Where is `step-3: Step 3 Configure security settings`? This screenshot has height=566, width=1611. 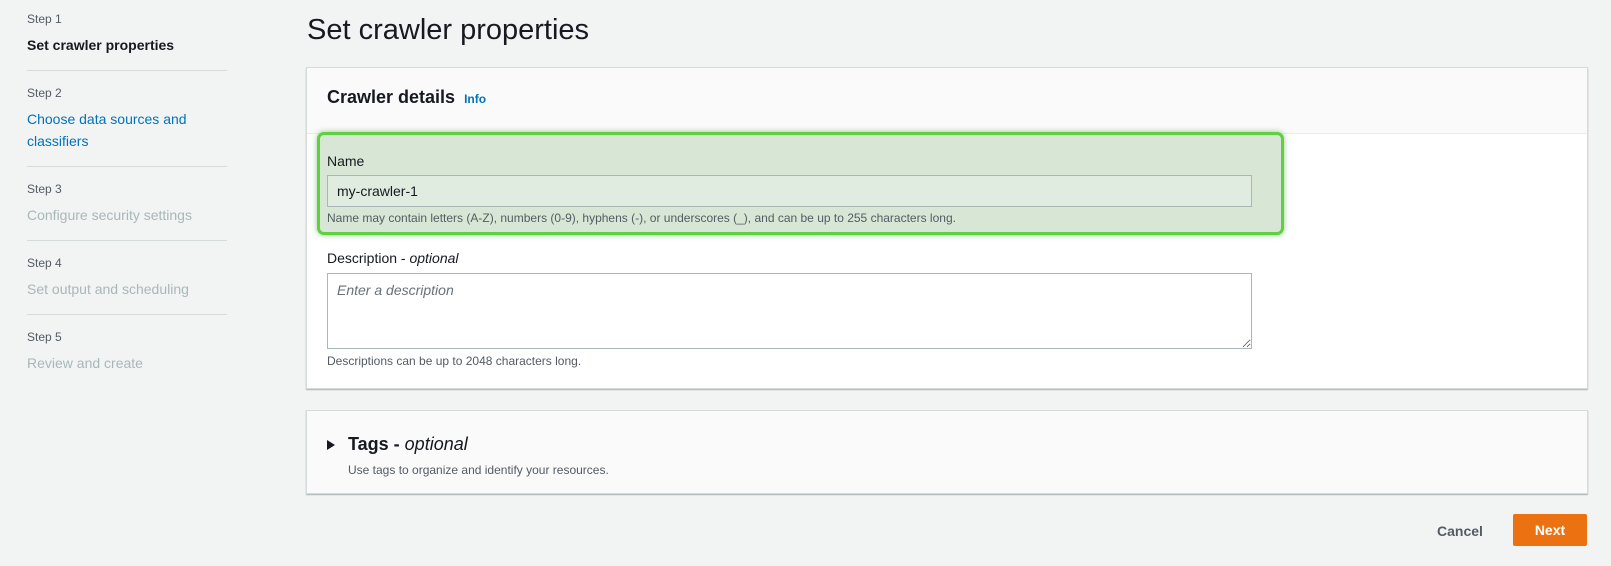 step-3: Step 3 Configure security settings is located at coordinates (127, 211).